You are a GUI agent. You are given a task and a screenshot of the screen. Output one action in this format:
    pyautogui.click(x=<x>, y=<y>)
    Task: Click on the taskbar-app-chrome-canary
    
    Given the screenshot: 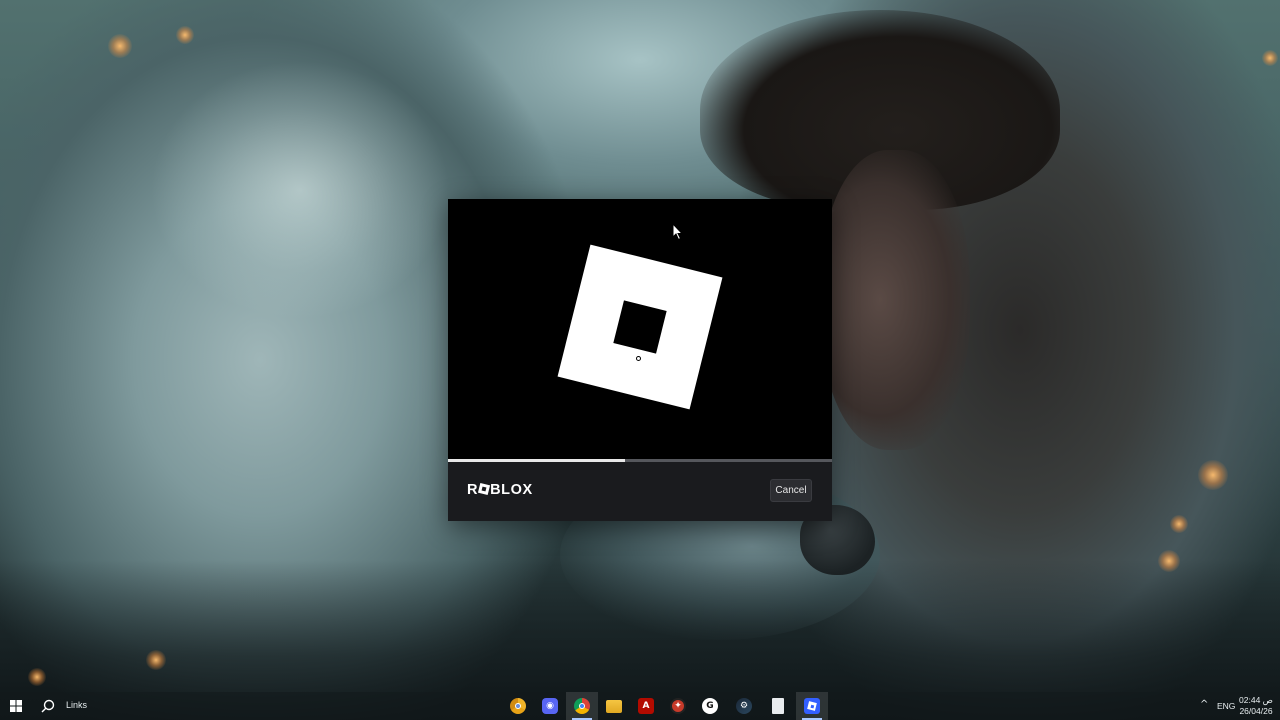 What is the action you would take?
    pyautogui.click(x=518, y=706)
    